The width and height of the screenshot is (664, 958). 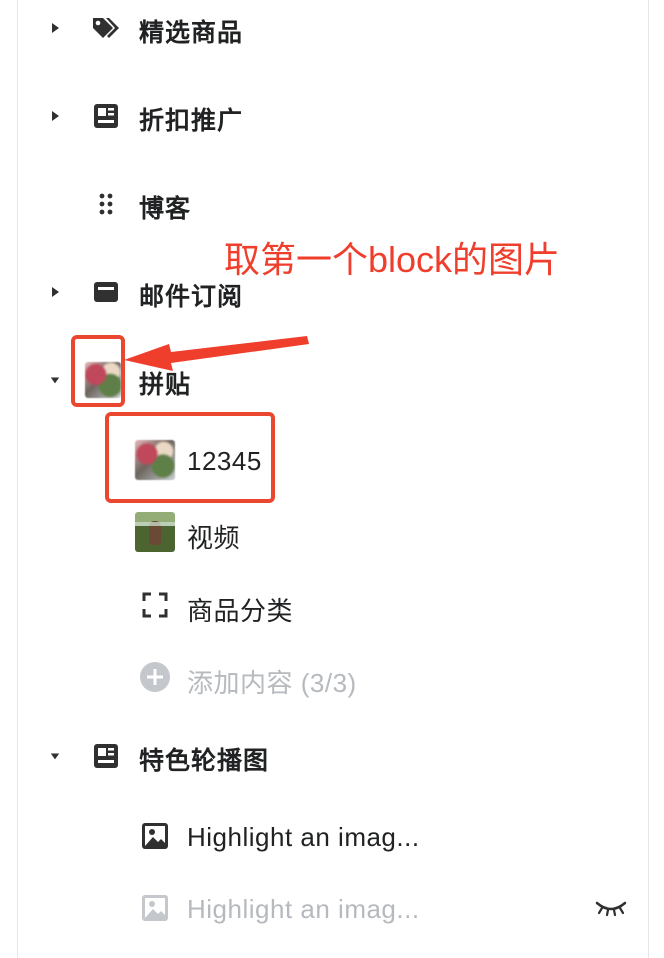 I want to click on annotation-box-first-block, so click(x=190, y=457).